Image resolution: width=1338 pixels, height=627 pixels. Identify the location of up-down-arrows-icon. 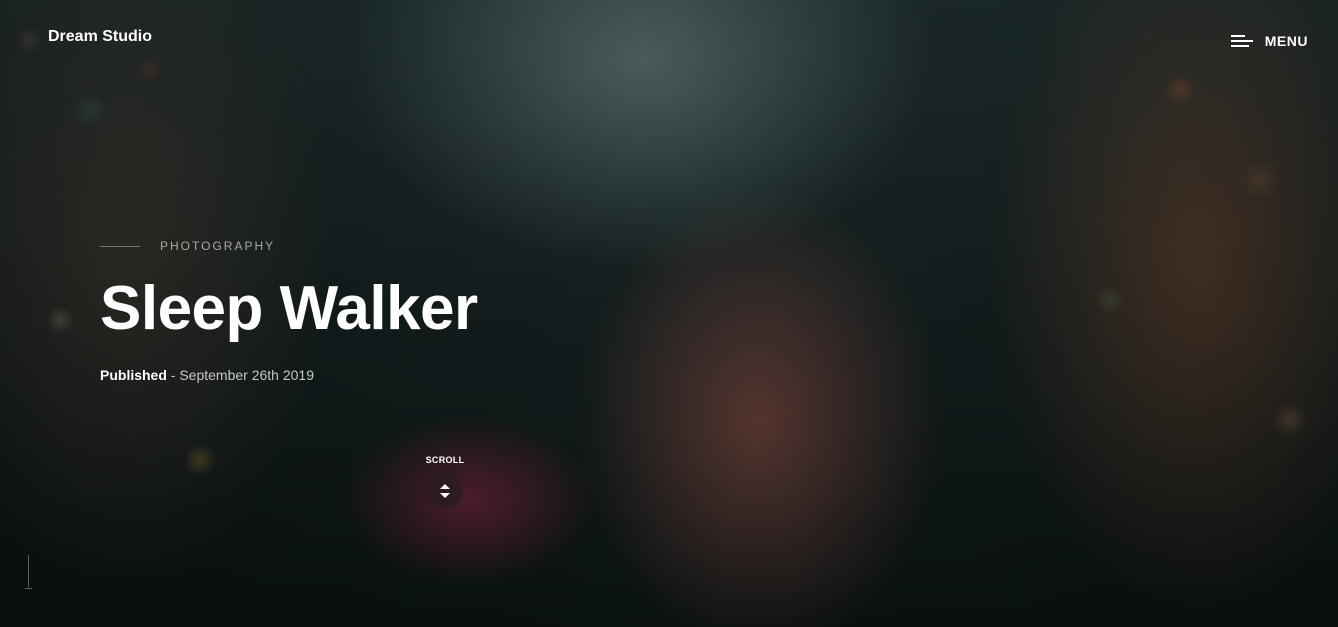
(445, 491).